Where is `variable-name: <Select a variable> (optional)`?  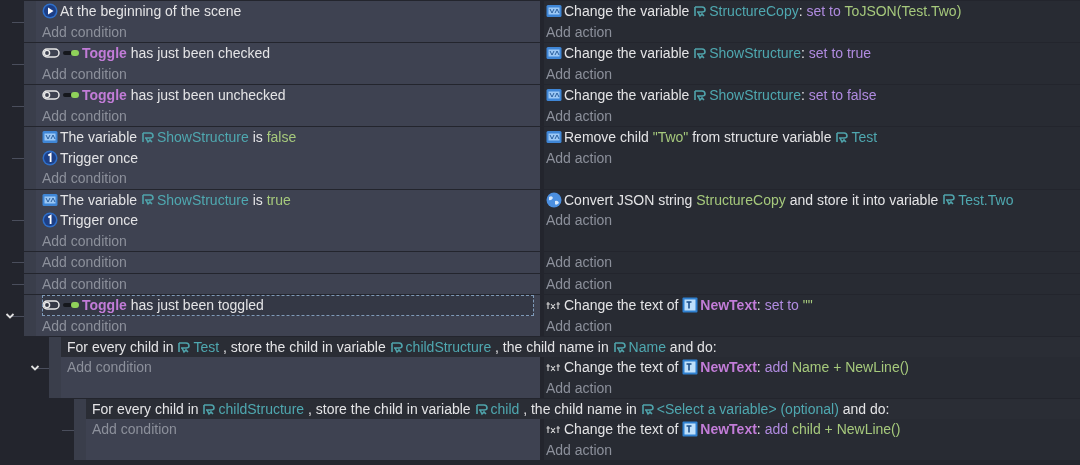
variable-name: <Select a variable> (optional) is located at coordinates (747, 409).